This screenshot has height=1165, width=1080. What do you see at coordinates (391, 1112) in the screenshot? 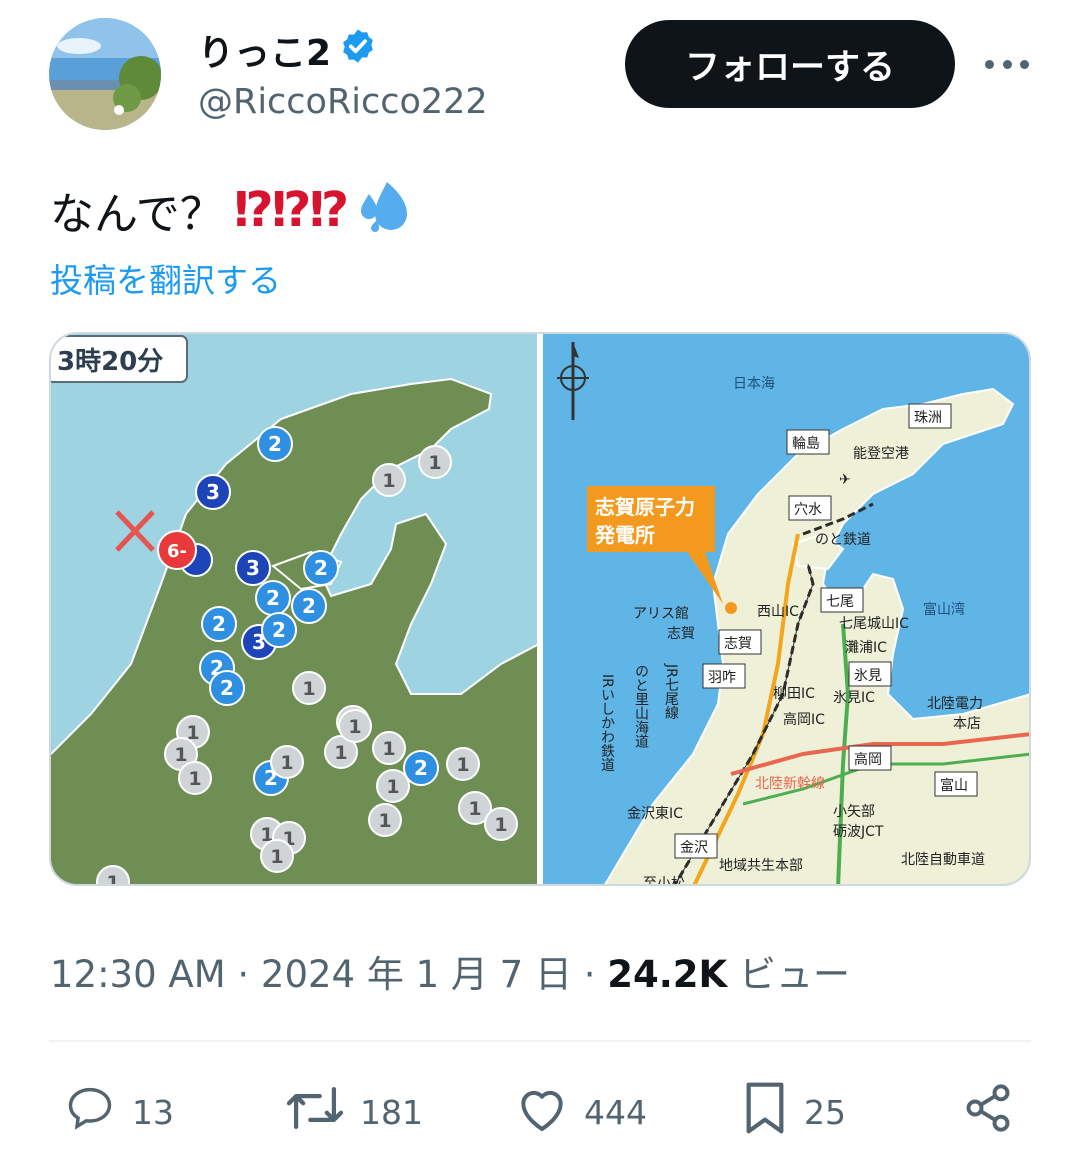
I see `retweet-count: 181` at bounding box center [391, 1112].